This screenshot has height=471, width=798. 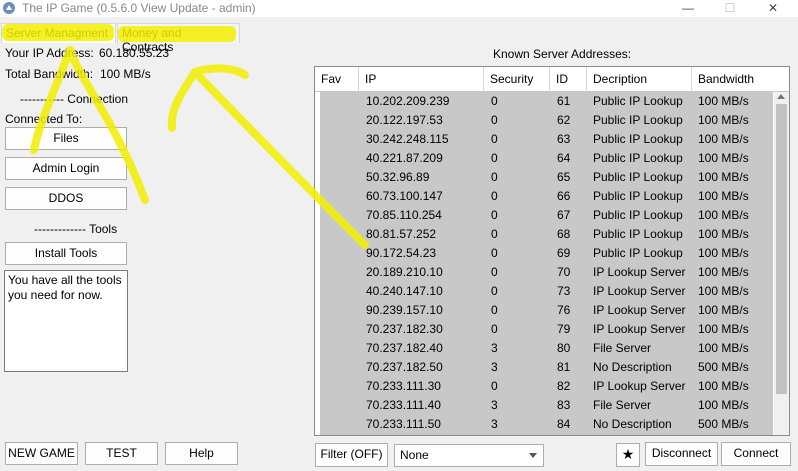 I want to click on ddos-button: DDOS, so click(x=66, y=198).